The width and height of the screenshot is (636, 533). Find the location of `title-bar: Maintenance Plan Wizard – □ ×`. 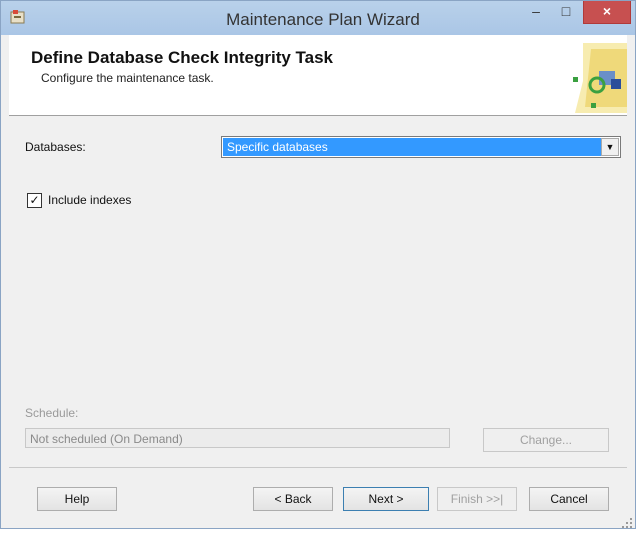

title-bar: Maintenance Plan Wizard – □ × is located at coordinates (318, 18).